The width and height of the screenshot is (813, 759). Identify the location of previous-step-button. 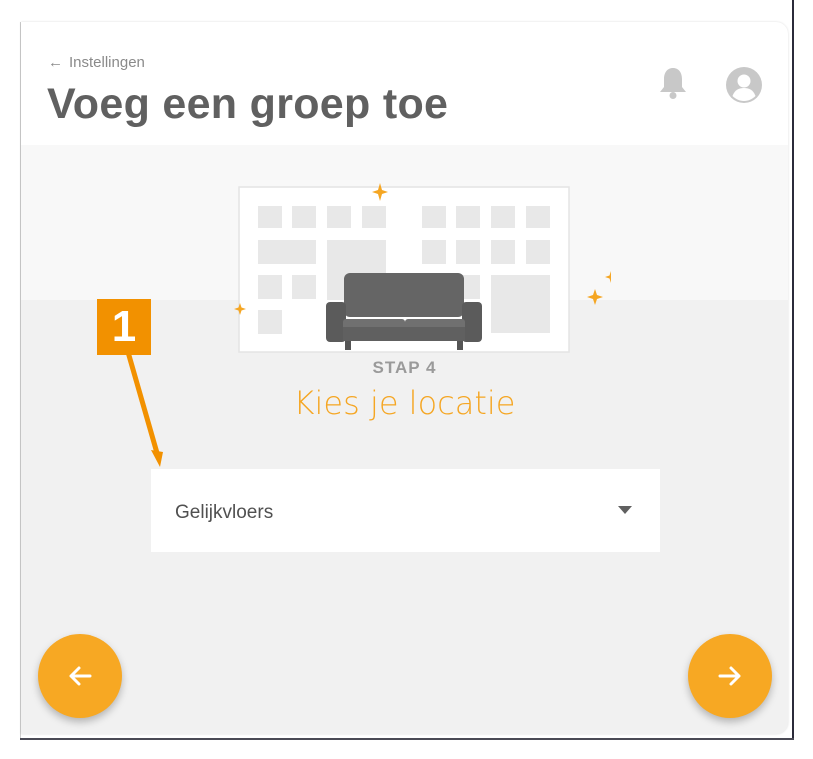
(80, 676).